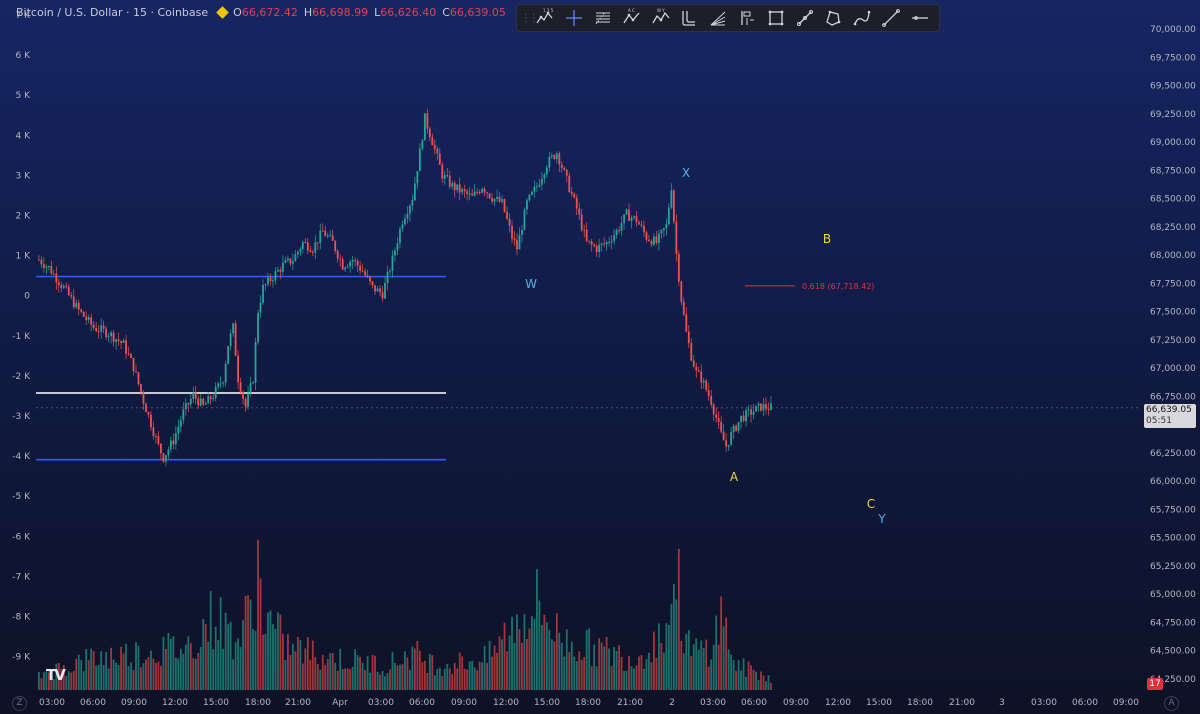 The width and height of the screenshot is (1200, 714). I want to click on drag-handle-icon: ⋮⋮, so click(530, 18).